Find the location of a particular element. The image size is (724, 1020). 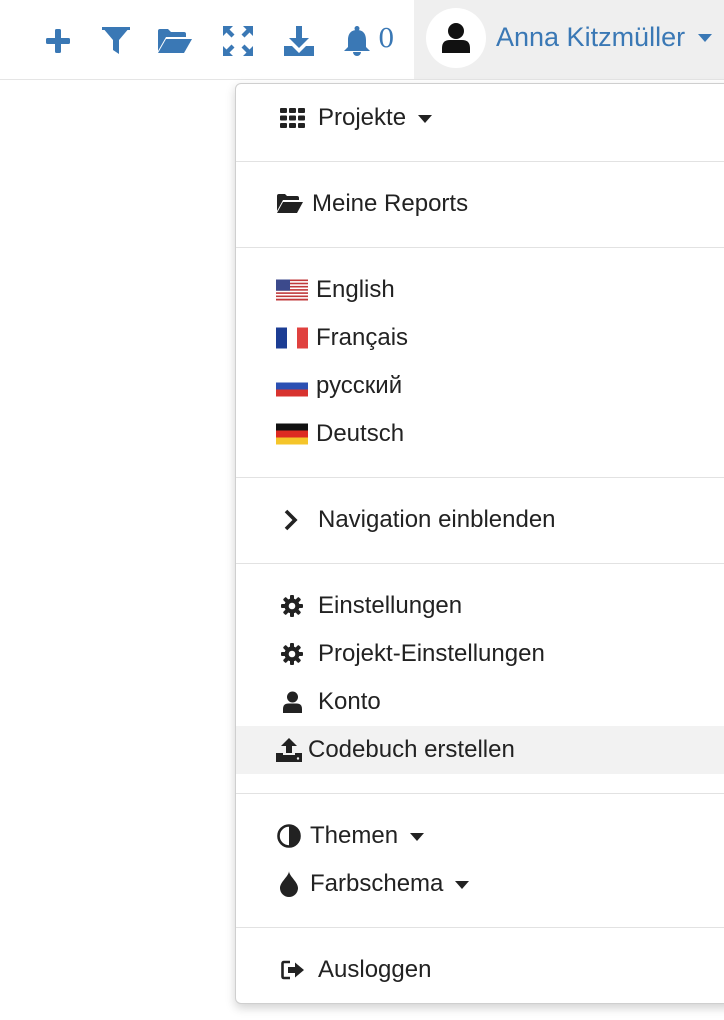

avatar is located at coordinates (456, 38).